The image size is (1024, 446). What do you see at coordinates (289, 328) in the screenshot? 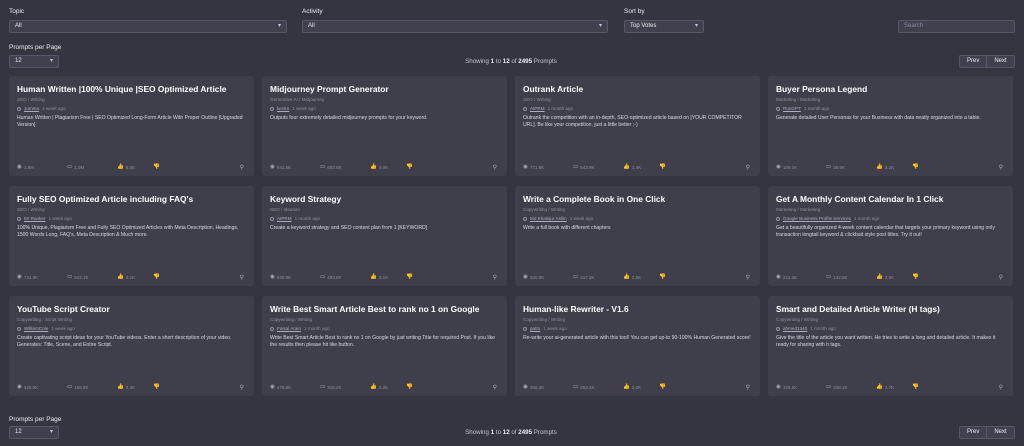
I see `card-author: Faisal Arain` at bounding box center [289, 328].